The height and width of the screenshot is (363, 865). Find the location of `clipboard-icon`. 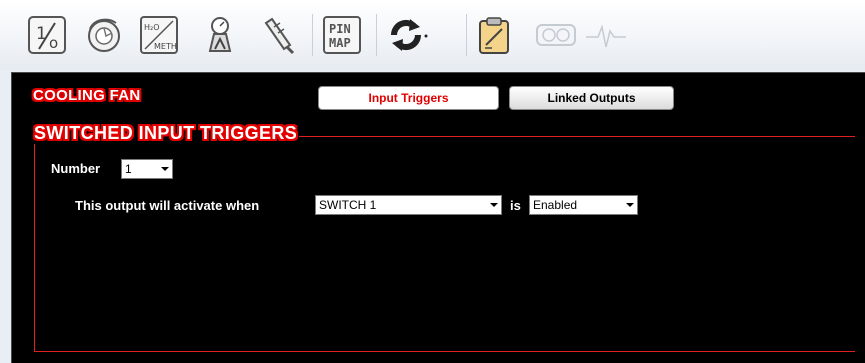

clipboard-icon is located at coordinates (494, 35).